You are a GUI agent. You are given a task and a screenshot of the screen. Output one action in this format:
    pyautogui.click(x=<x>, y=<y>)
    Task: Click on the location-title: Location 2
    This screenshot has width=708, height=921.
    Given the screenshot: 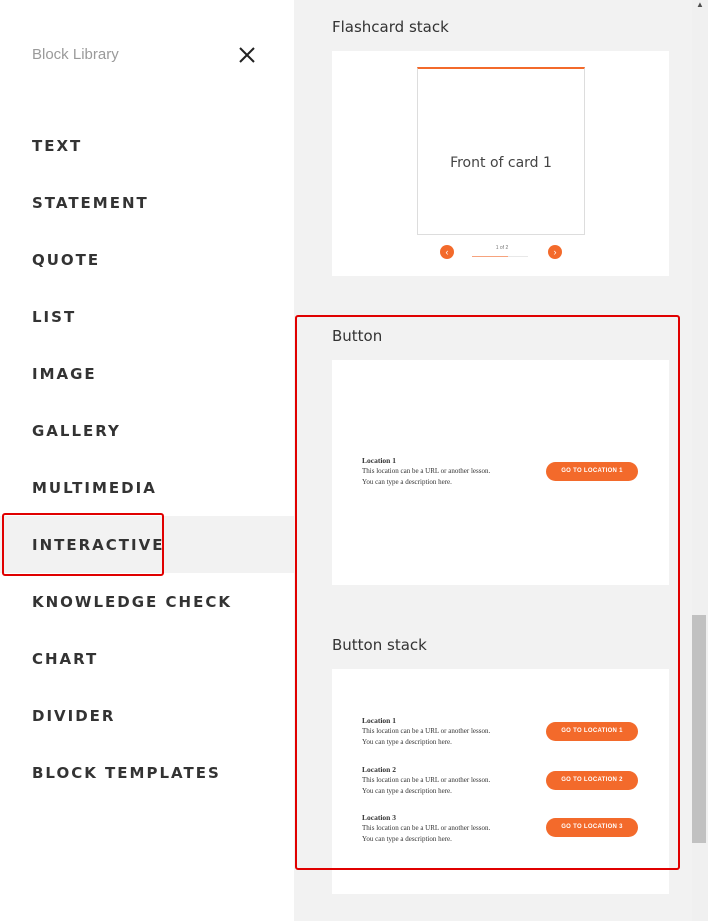 What is the action you would take?
    pyautogui.click(x=379, y=769)
    